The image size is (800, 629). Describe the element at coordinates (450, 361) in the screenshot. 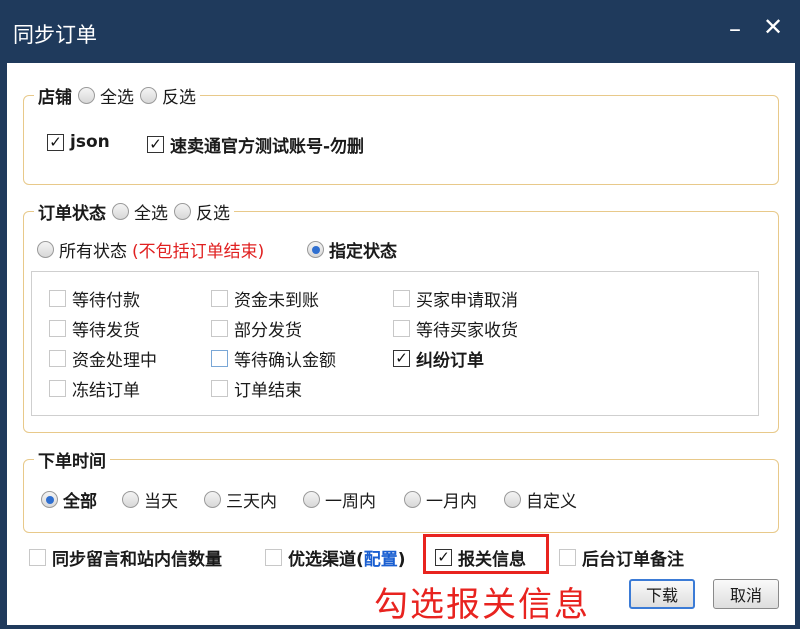

I see `checkbox-label: 纠纷订单` at that location.